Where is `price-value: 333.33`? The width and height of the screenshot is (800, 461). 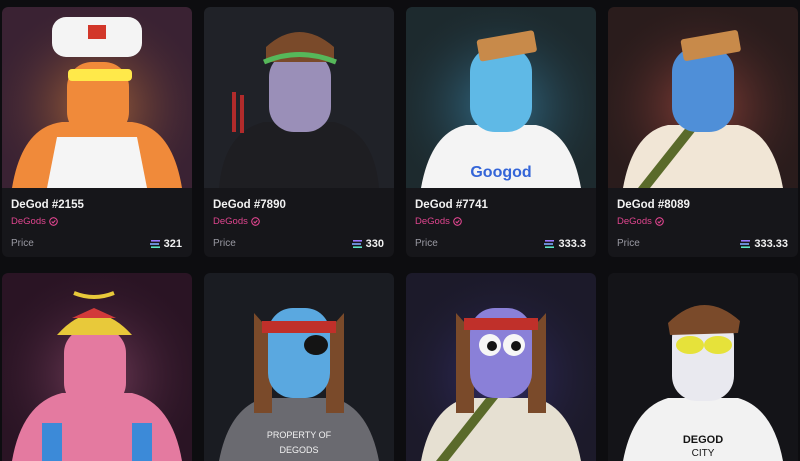
price-value: 333.33 is located at coordinates (764, 244).